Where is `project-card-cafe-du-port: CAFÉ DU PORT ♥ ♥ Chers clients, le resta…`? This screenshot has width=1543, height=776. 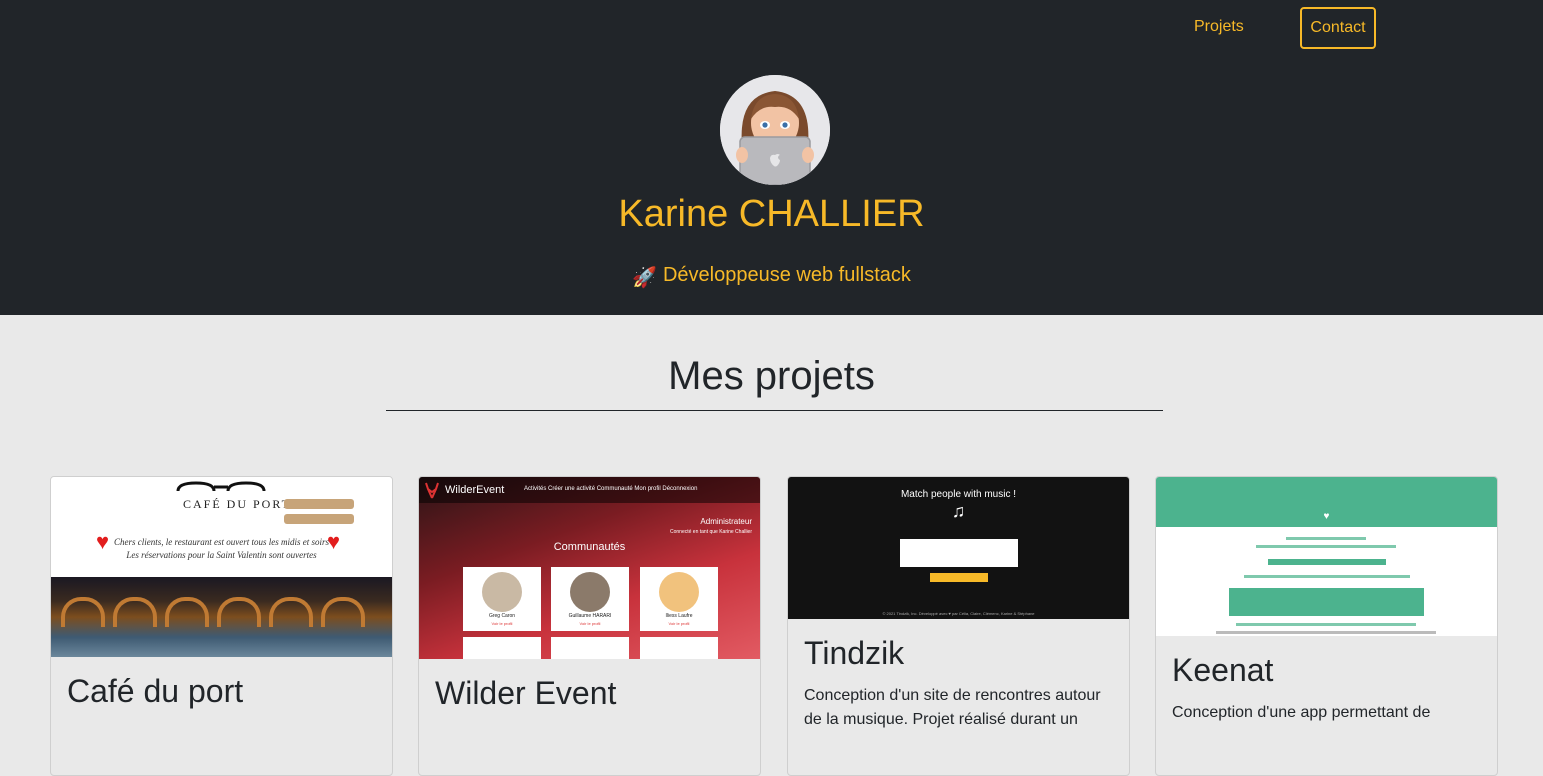 project-card-cafe-du-port: CAFÉ DU PORT ♥ ♥ Chers clients, le resta… is located at coordinates (221, 626).